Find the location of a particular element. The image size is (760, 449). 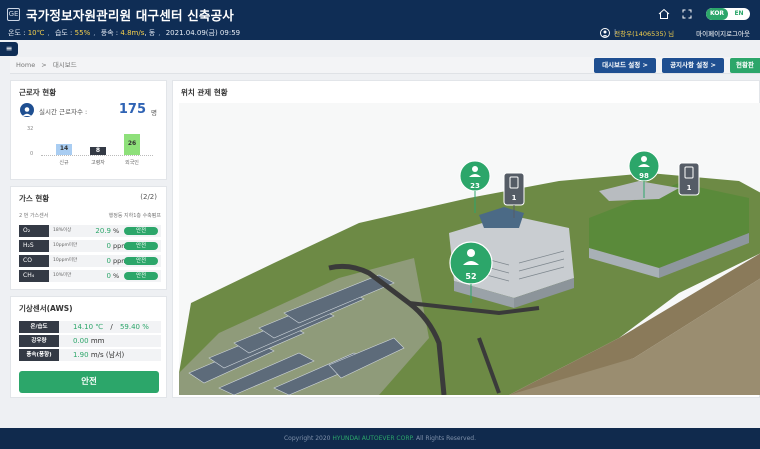

worker-pin-count: 52 is located at coordinates (470, 276).